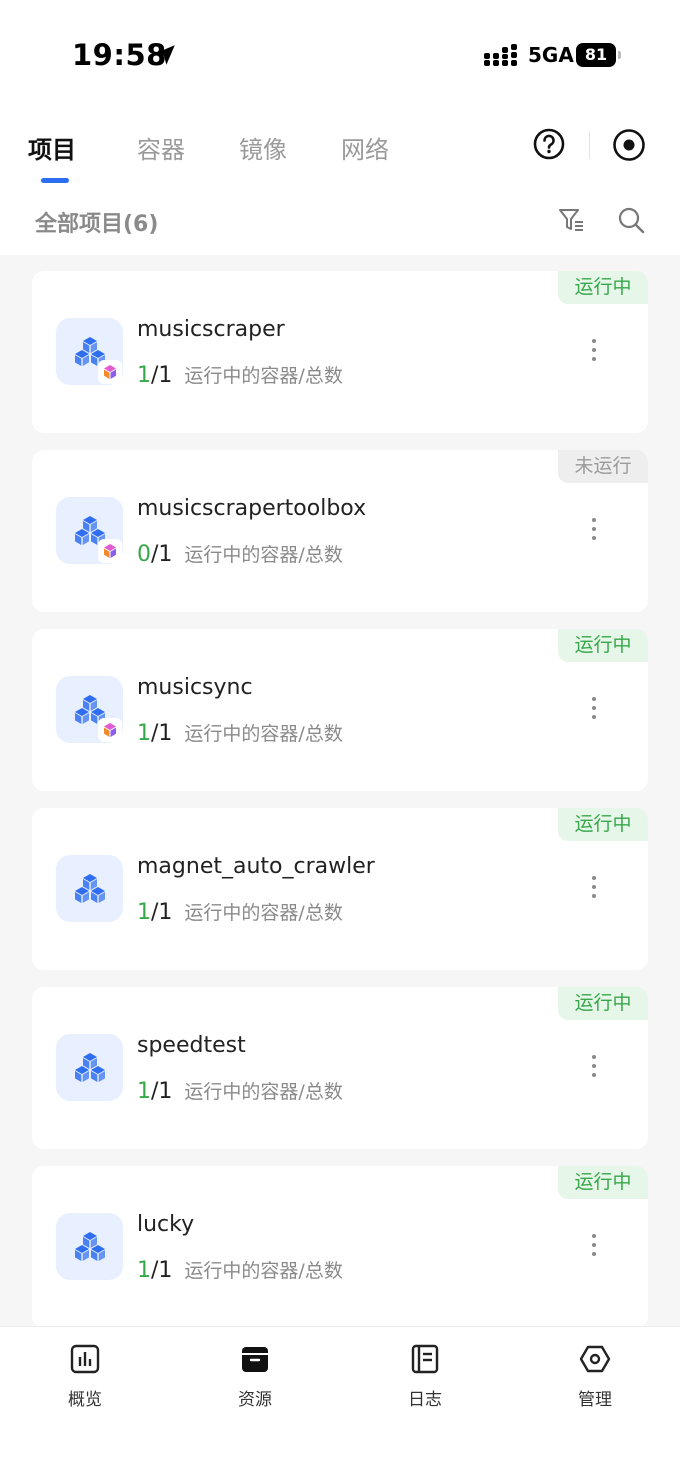 The image size is (680, 1478). Describe the element at coordinates (500, 55) in the screenshot. I see `signal-icon` at that location.